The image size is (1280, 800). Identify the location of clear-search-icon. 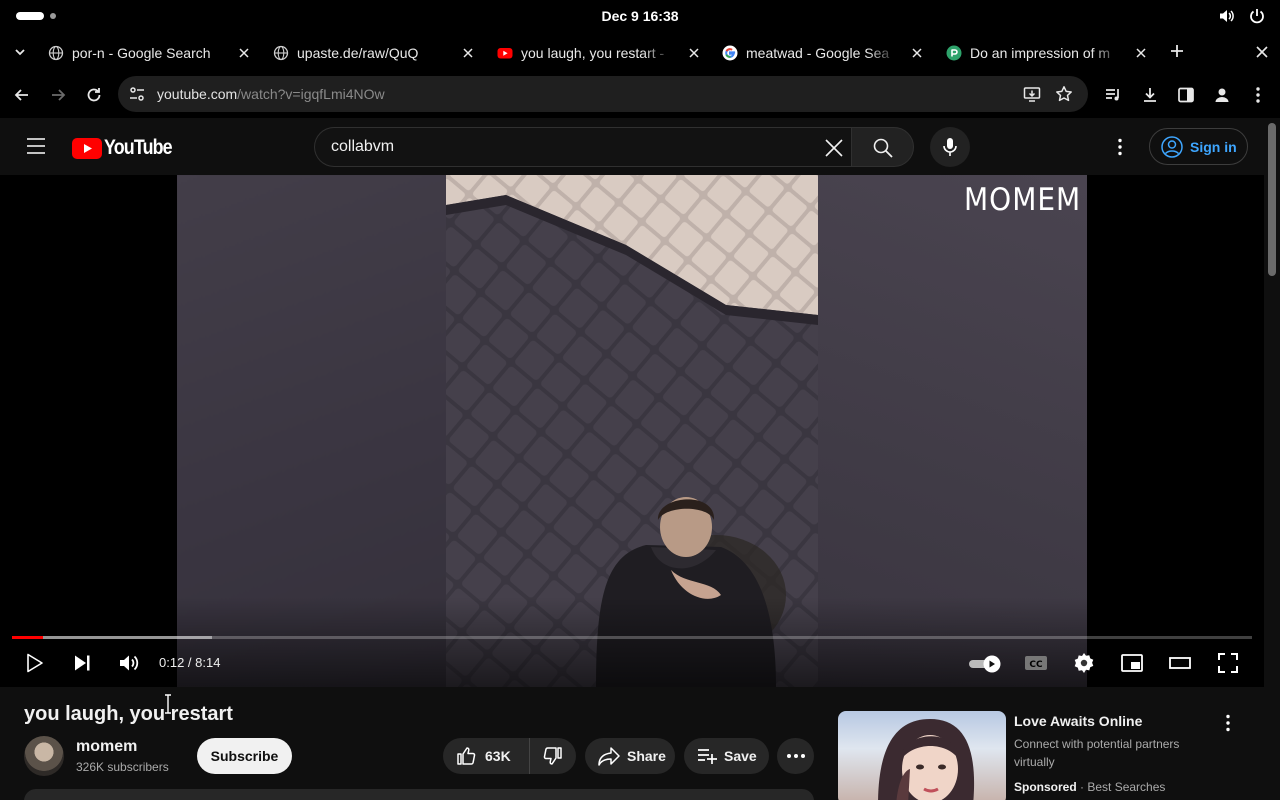
(834, 148).